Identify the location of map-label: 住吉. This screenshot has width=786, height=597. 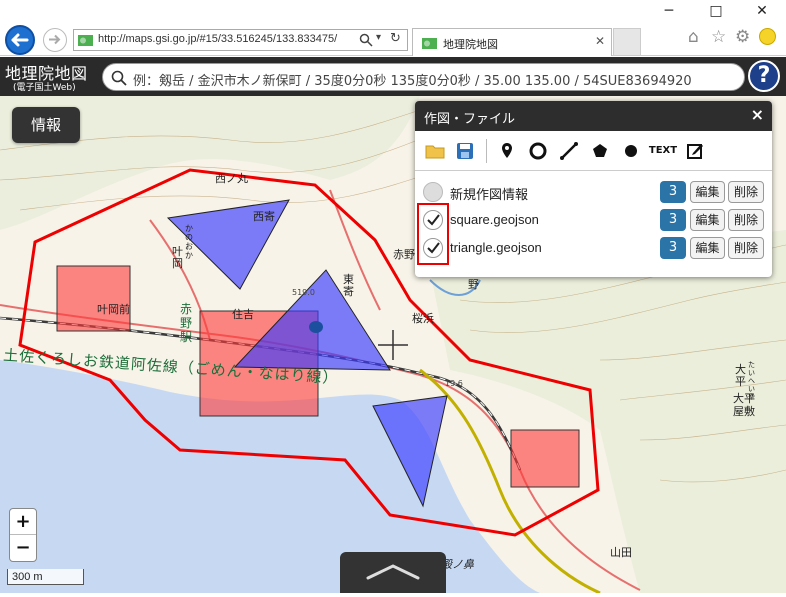
(243, 314).